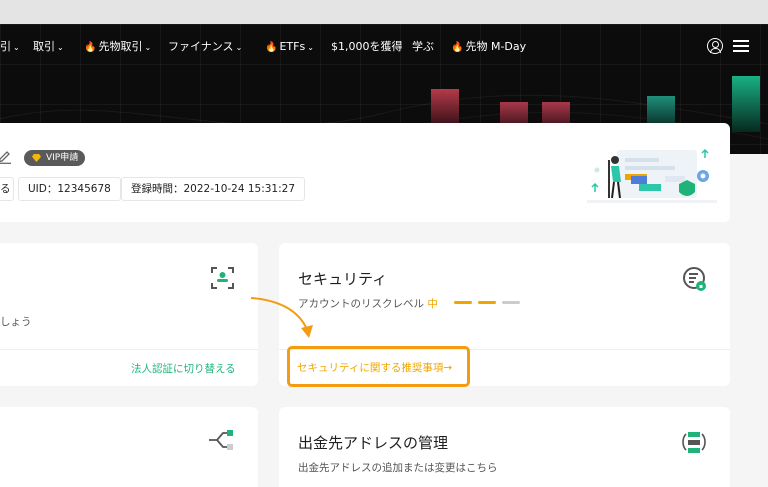 The image size is (768, 487). What do you see at coordinates (374, 367) in the screenshot?
I see `security-recommendations-link: セキュリティに関する推奨事項→` at bounding box center [374, 367].